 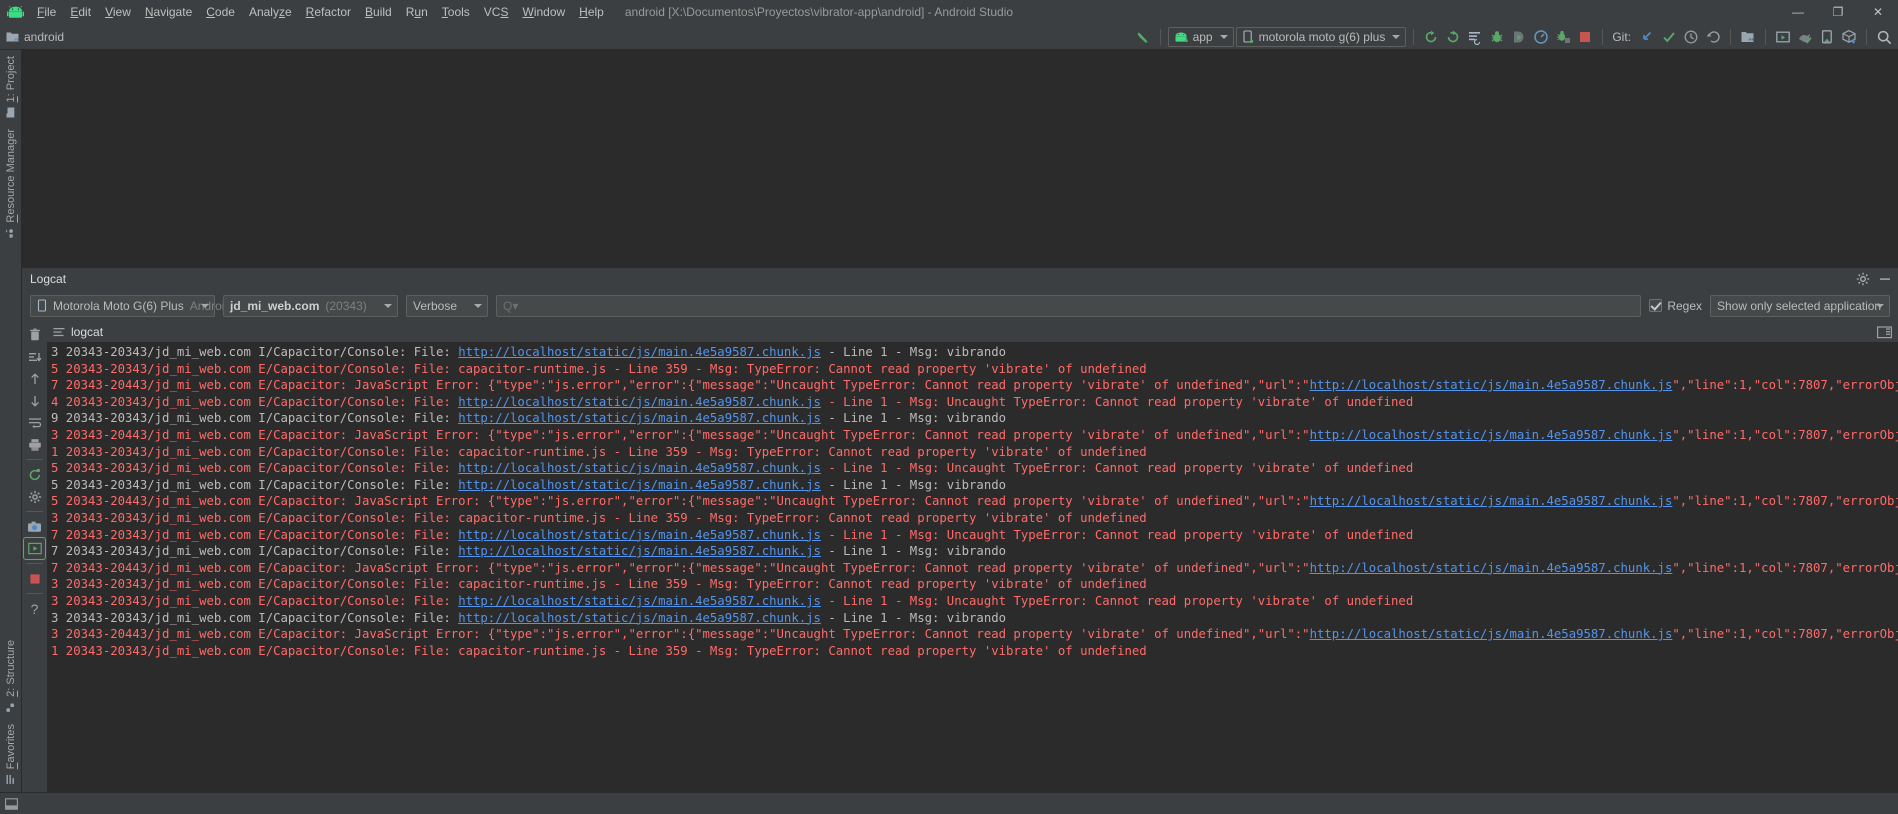 I want to click on sync-gradle-icon, so click(x=1431, y=37).